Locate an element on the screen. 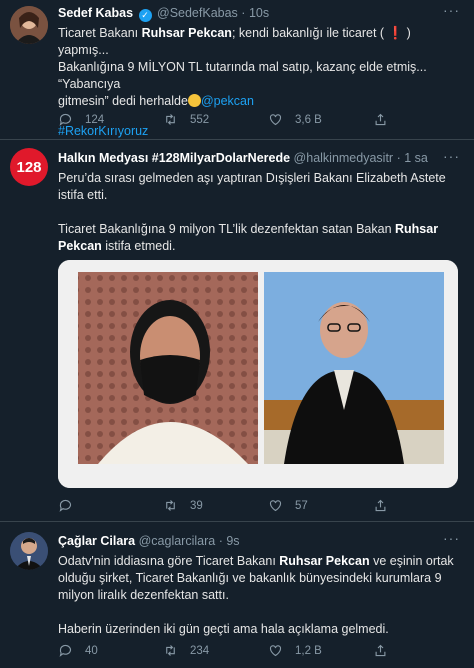 The height and width of the screenshot is (668, 474). retweet-button: 39 is located at coordinates (183, 505).